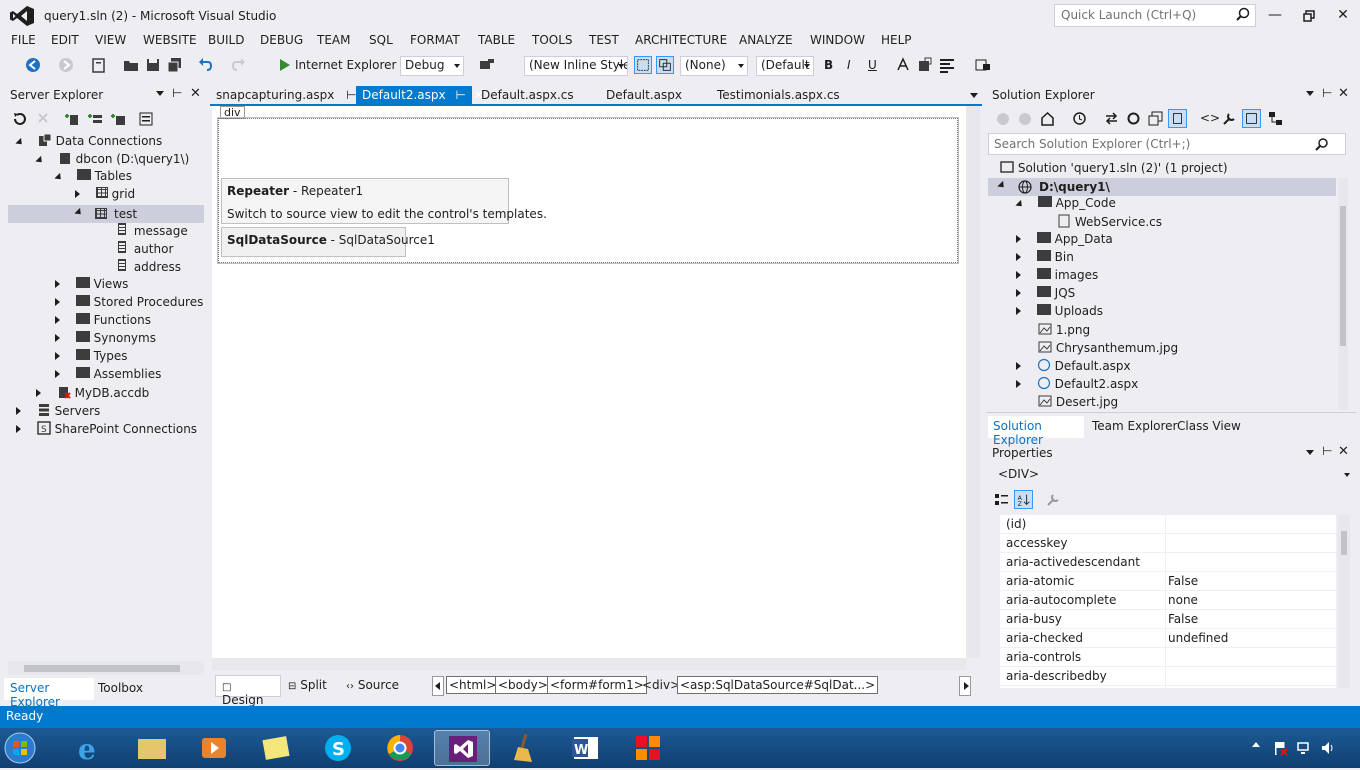  Describe the element at coordinates (643, 65) in the screenshot. I see `show-borders-icon` at that location.